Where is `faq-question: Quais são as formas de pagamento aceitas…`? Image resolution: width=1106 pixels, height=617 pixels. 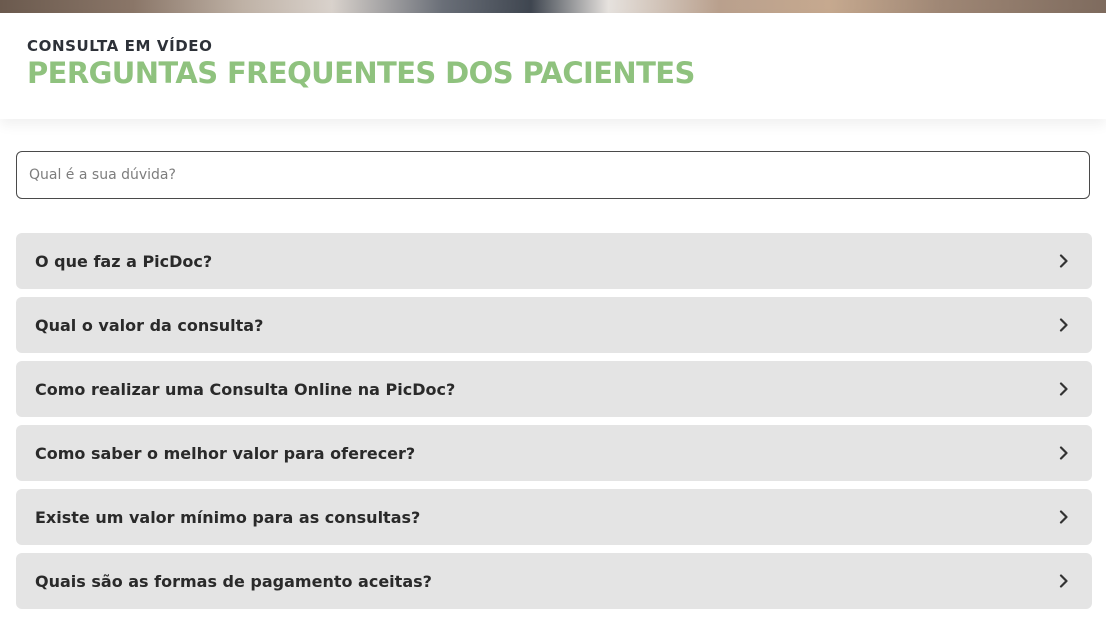 faq-question: Quais são as formas de pagamento aceitas… is located at coordinates (233, 581).